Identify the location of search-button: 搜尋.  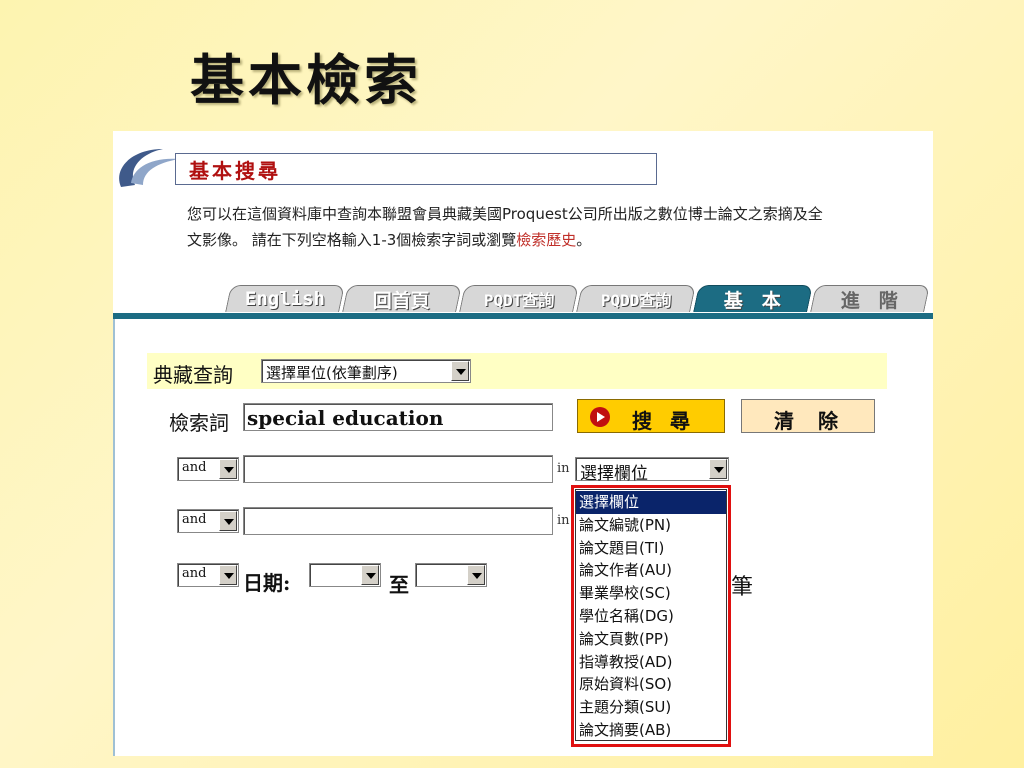
(651, 416).